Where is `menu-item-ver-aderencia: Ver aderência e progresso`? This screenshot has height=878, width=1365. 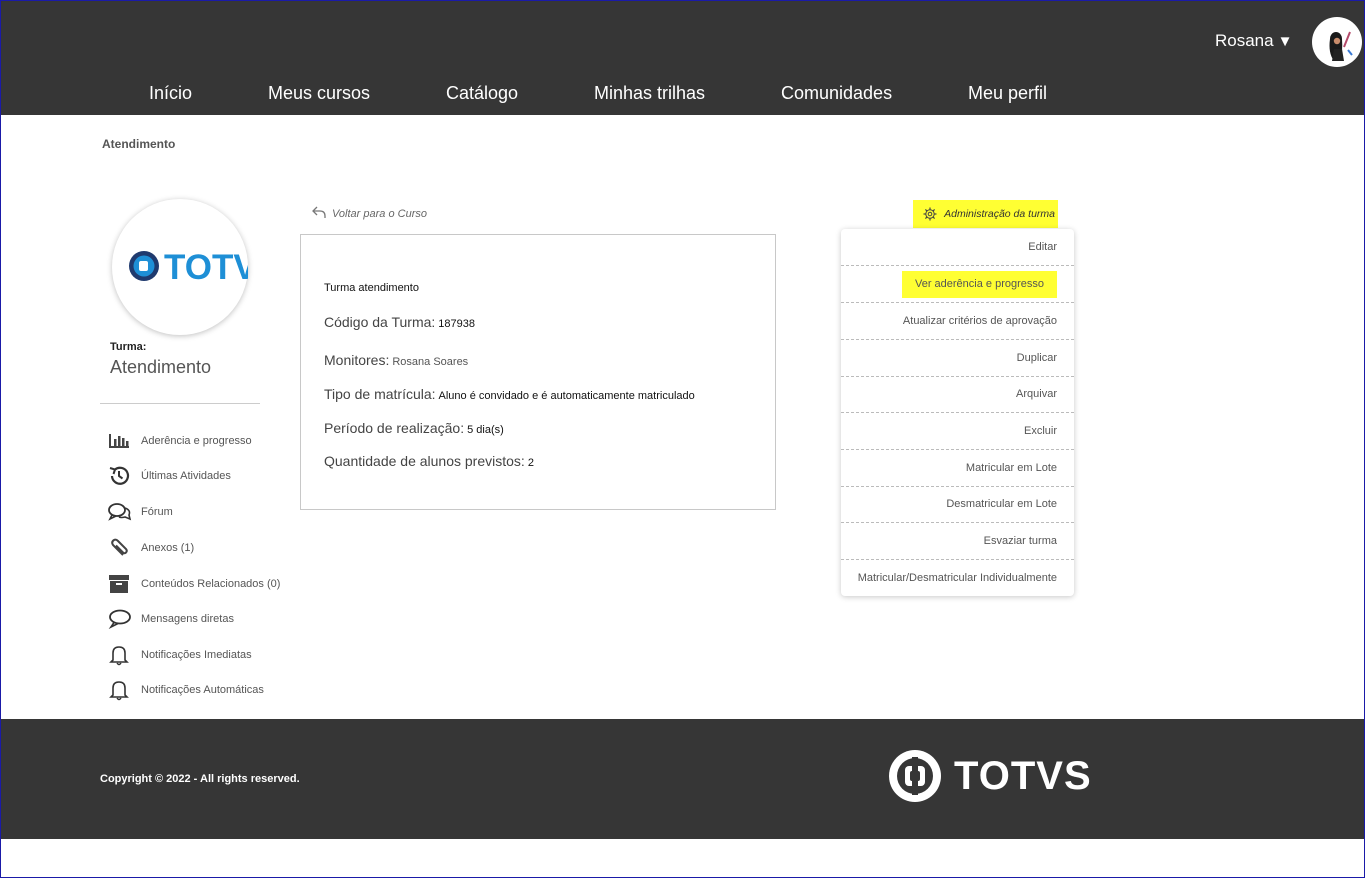
menu-item-ver-aderencia: Ver aderência e progresso is located at coordinates (957, 284).